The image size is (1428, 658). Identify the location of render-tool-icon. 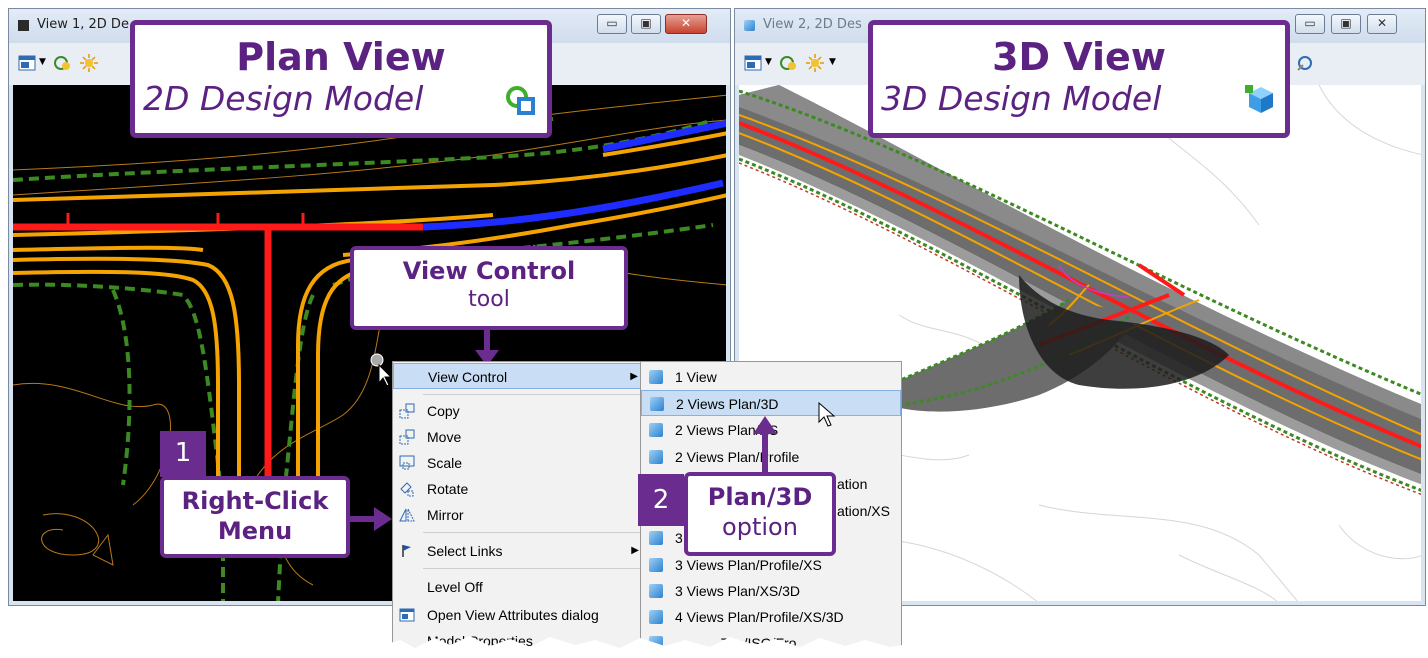
(1305, 63).